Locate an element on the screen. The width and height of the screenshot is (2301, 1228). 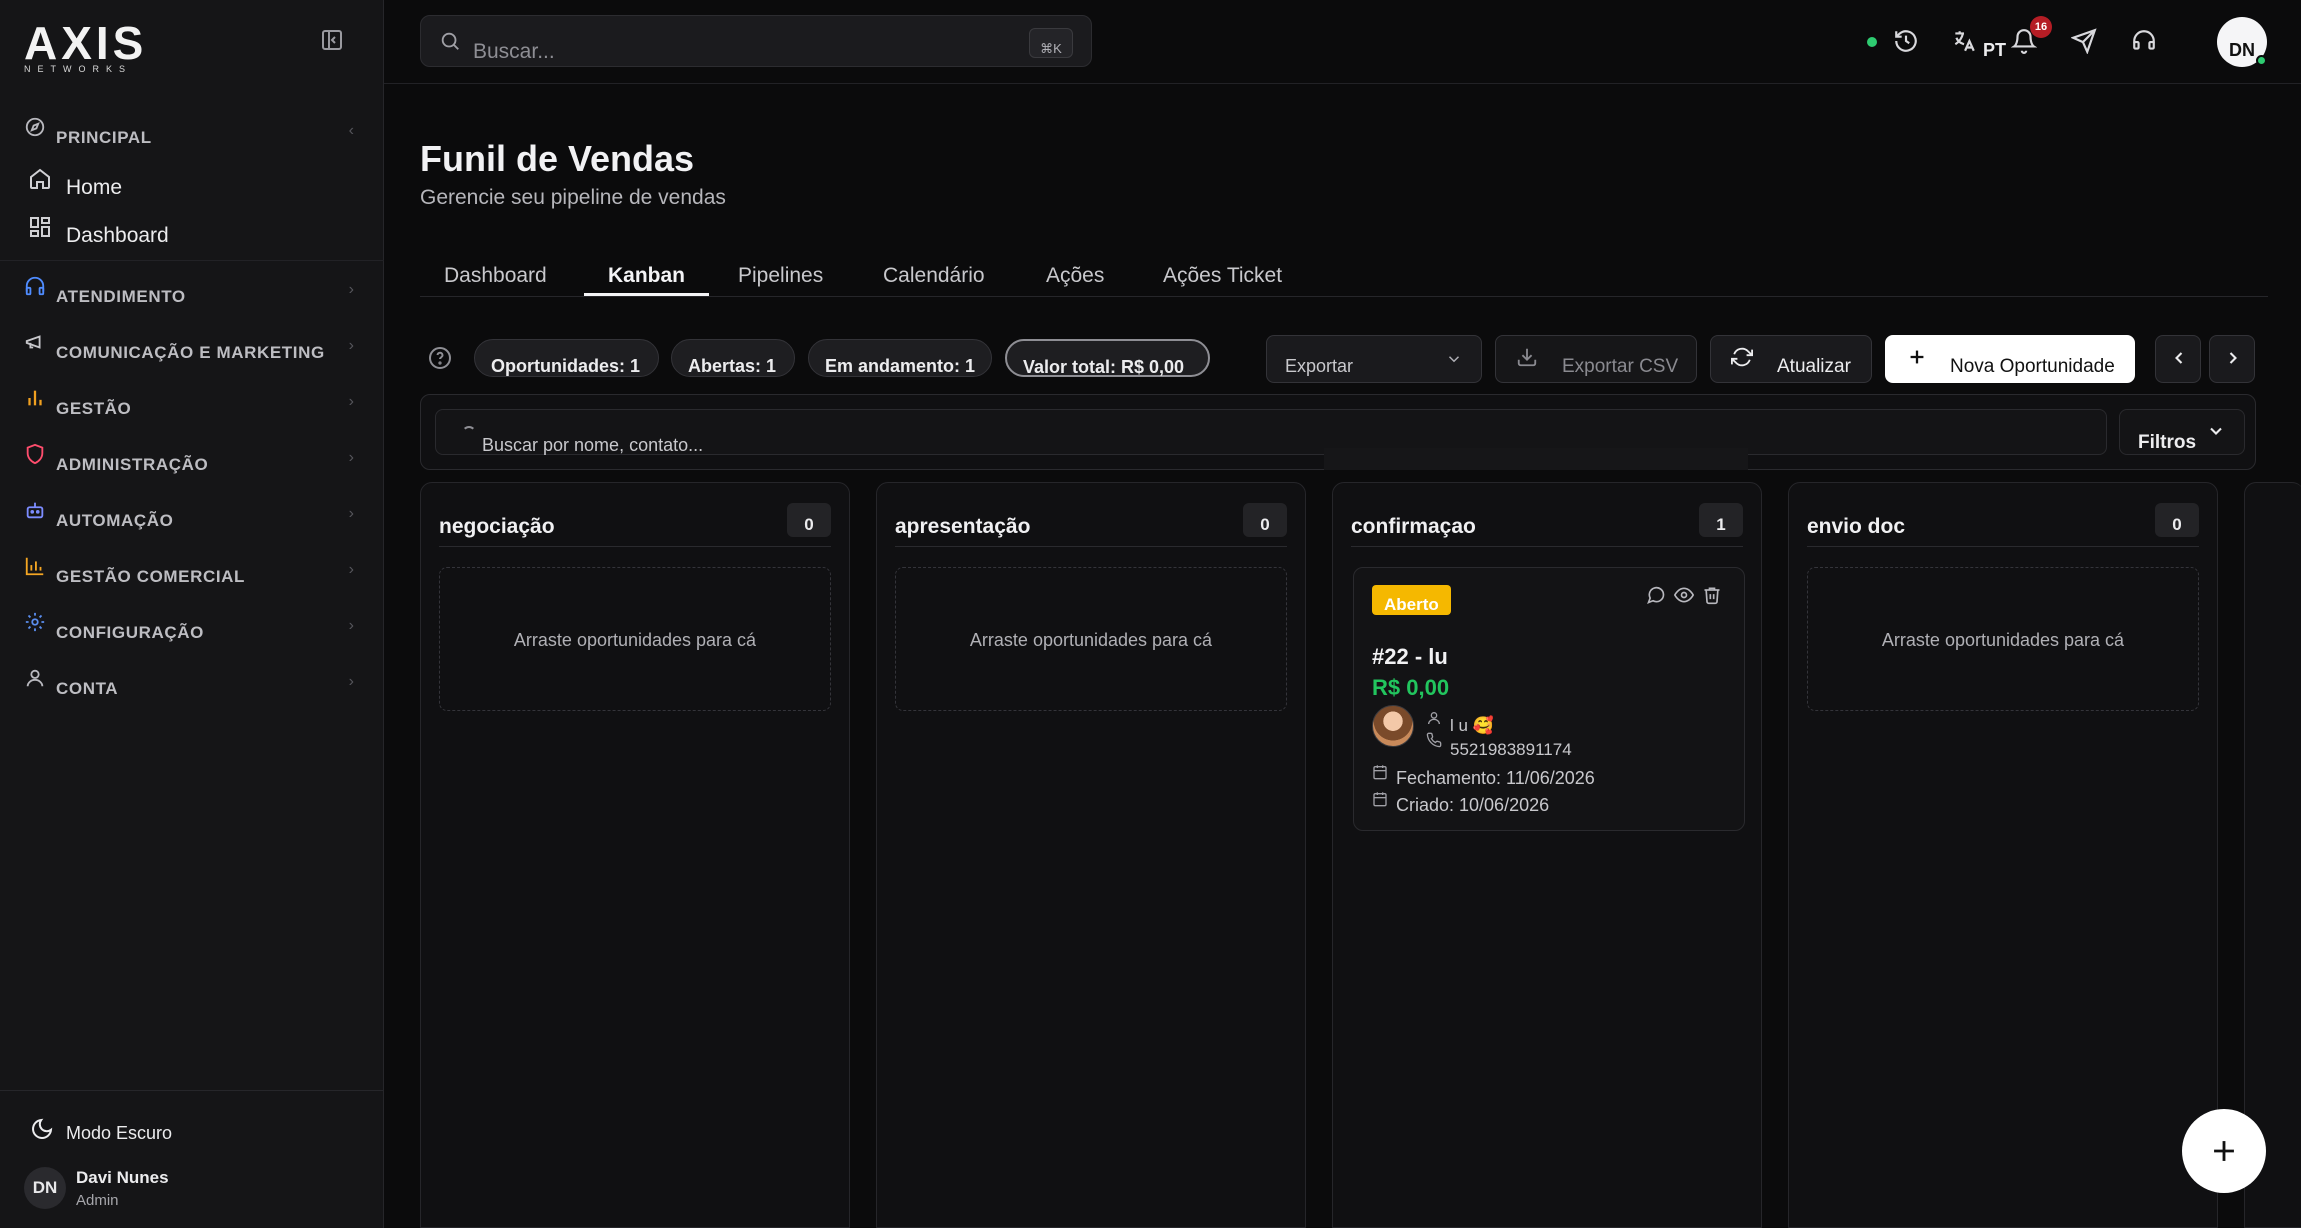
sidebar-section-conta: CONTA › is located at coordinates (192, 683).